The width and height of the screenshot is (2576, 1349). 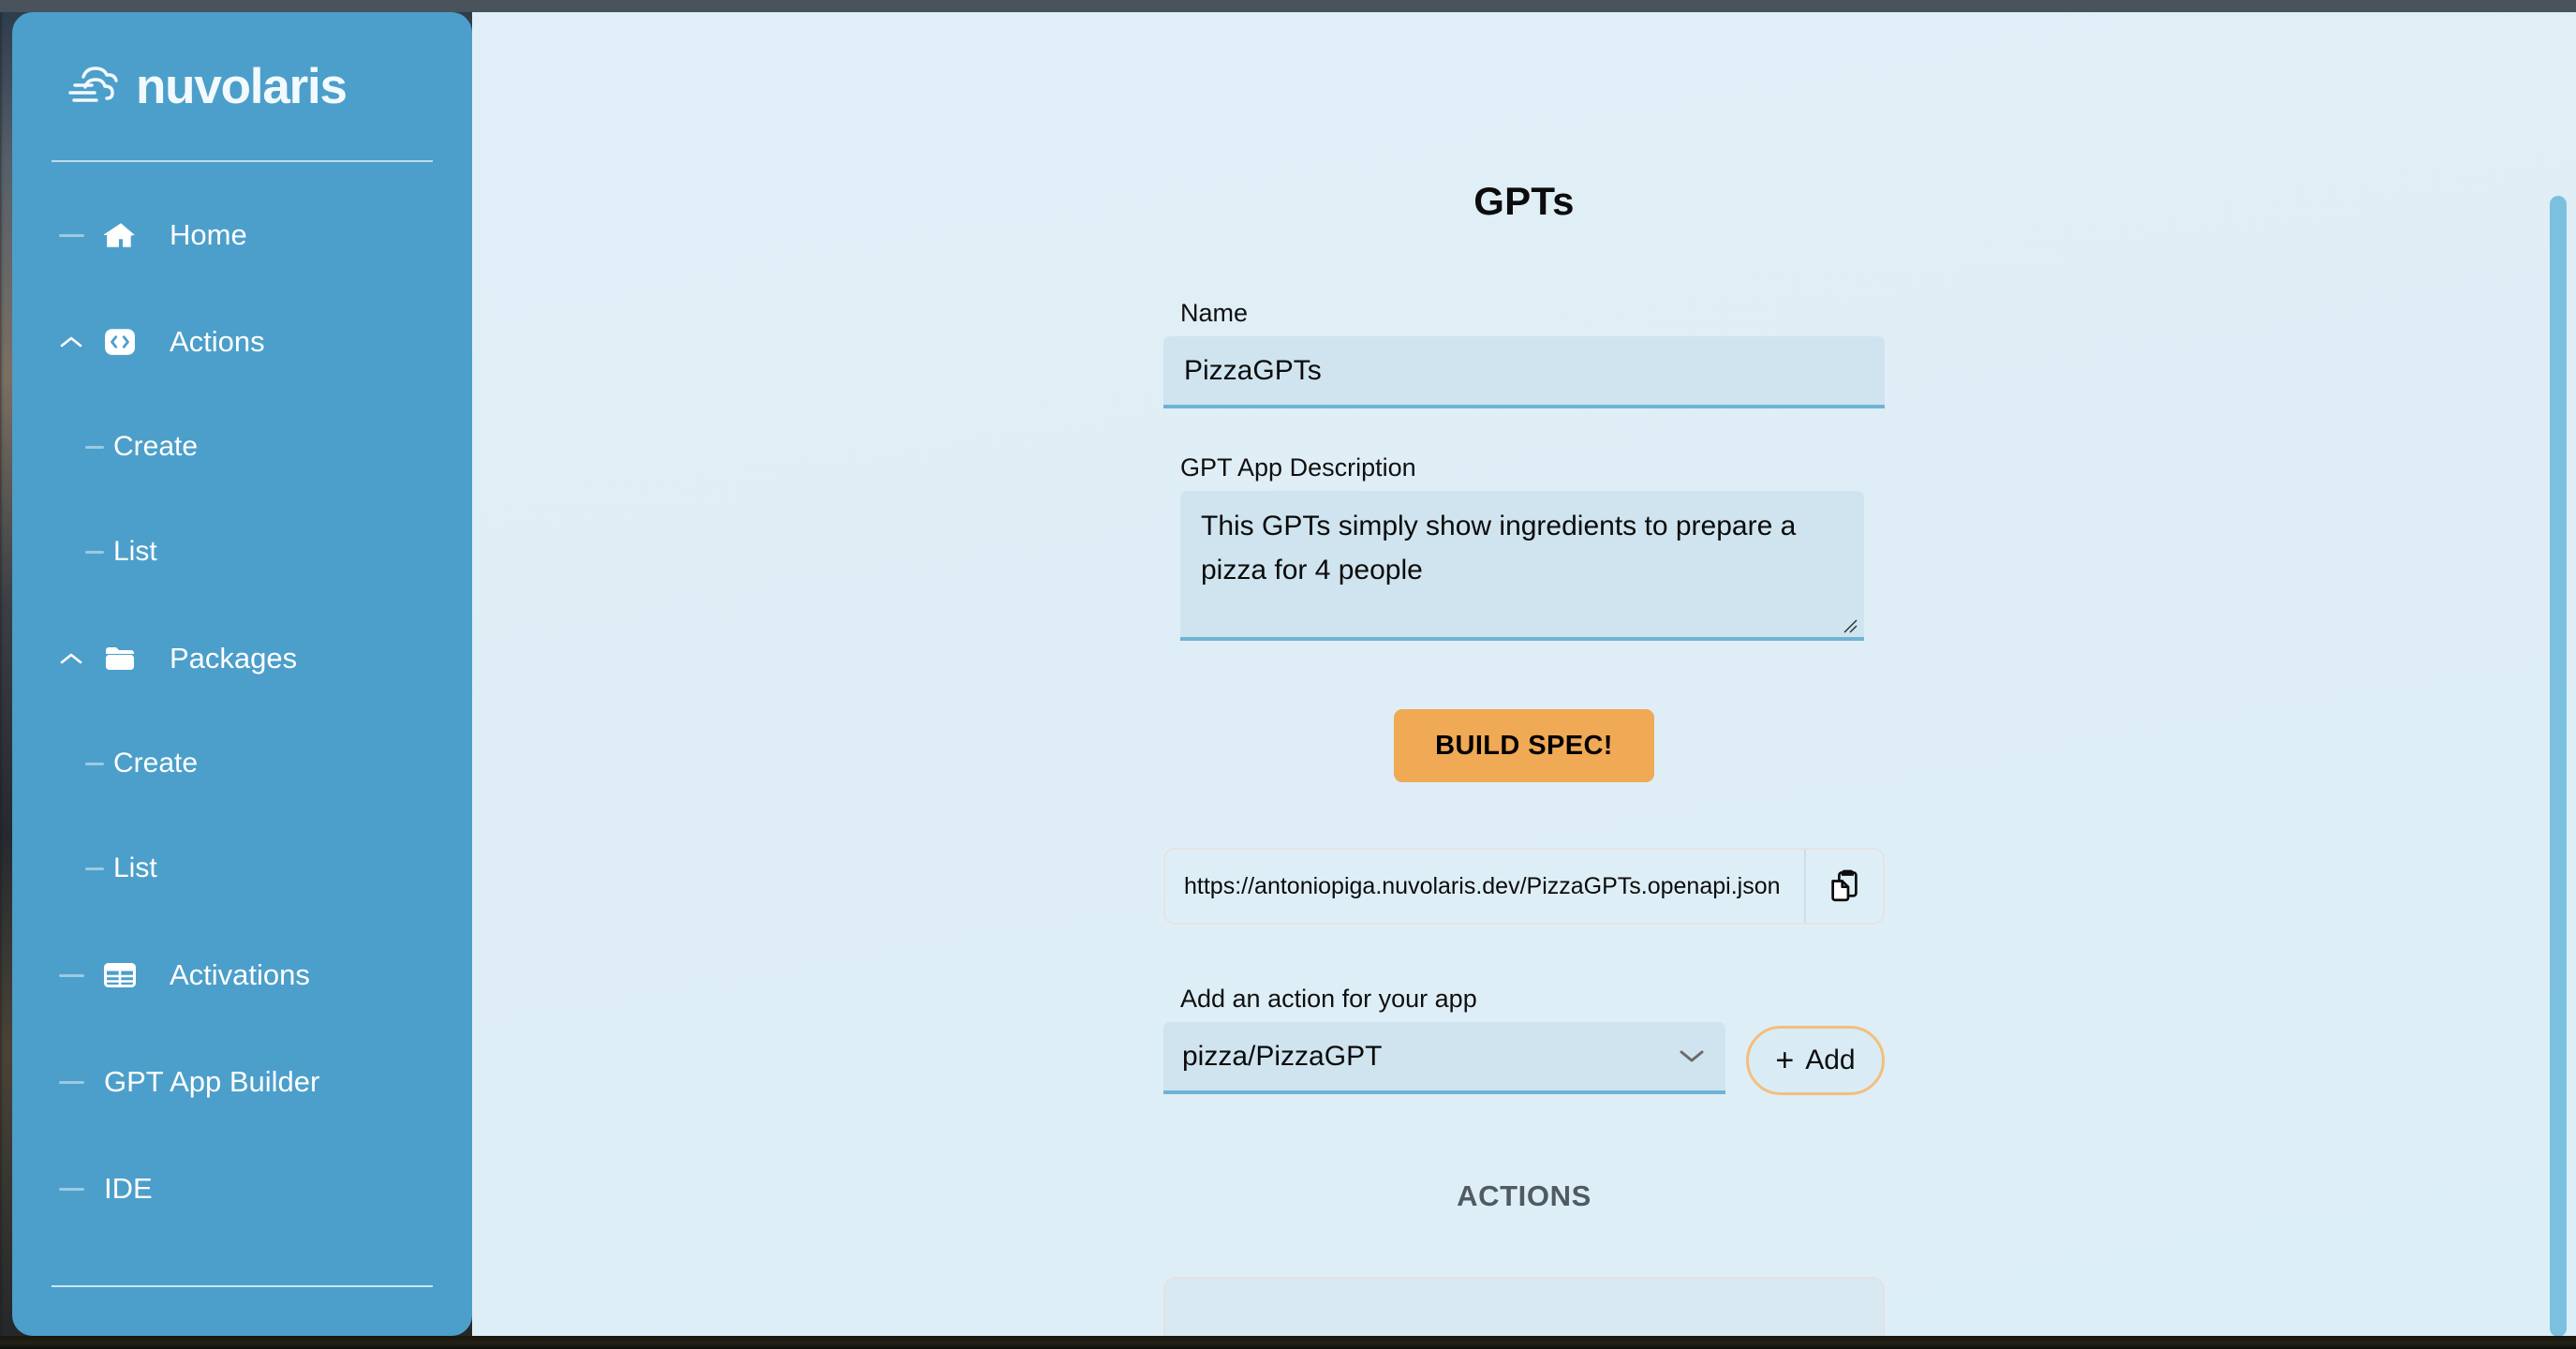 What do you see at coordinates (137, 342) in the screenshot?
I see `code-brackets-icon` at bounding box center [137, 342].